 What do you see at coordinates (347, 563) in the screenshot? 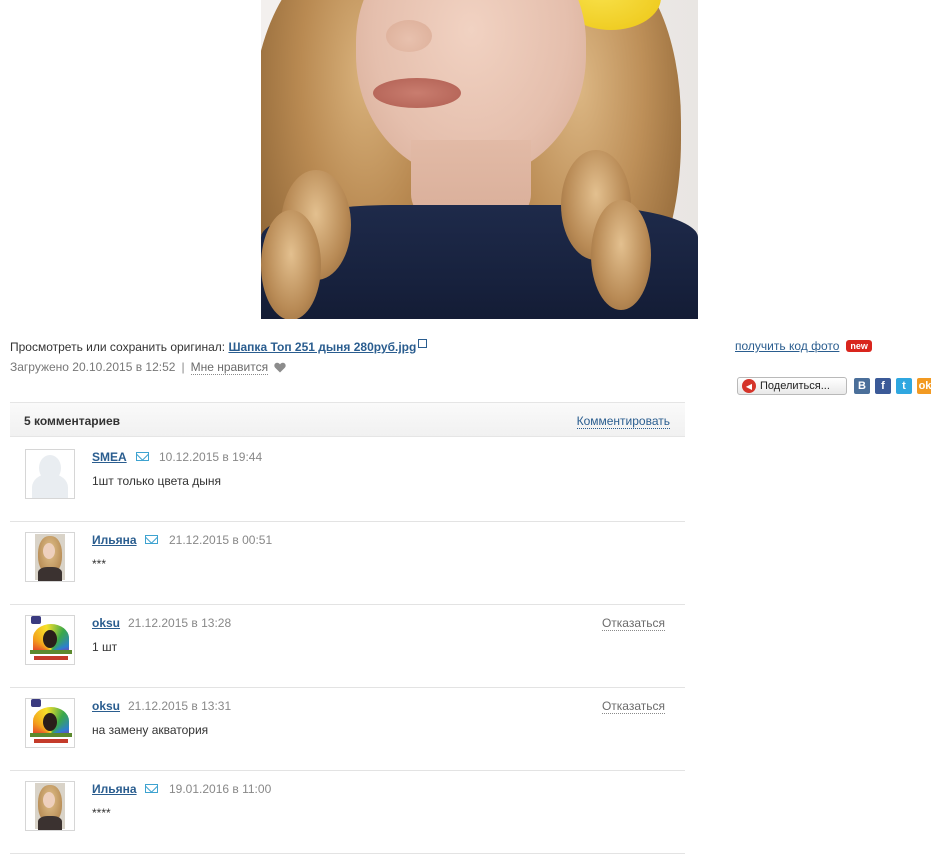
I see `comment-item: Ильяна 21.12.2015 в 00:51 ***` at bounding box center [347, 563].